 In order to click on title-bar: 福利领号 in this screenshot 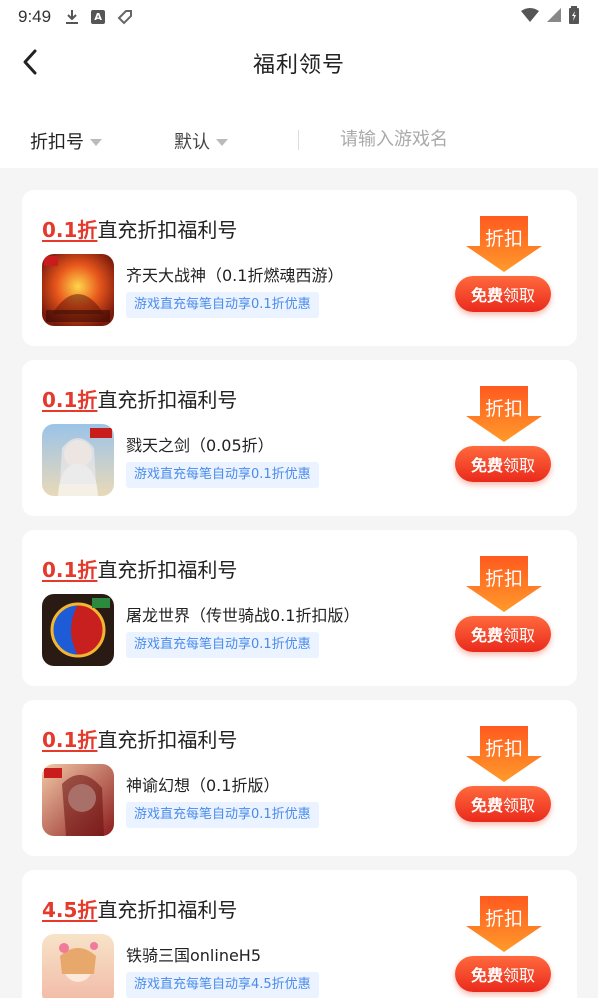, I will do `click(299, 63)`.